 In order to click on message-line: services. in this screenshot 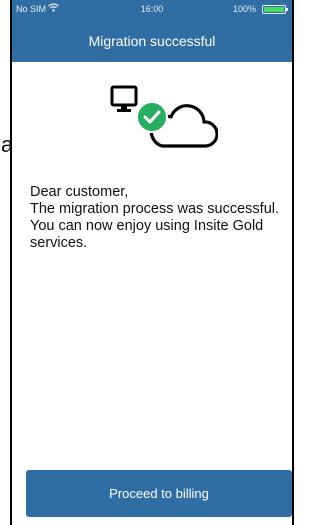, I will do `click(59, 243)`.